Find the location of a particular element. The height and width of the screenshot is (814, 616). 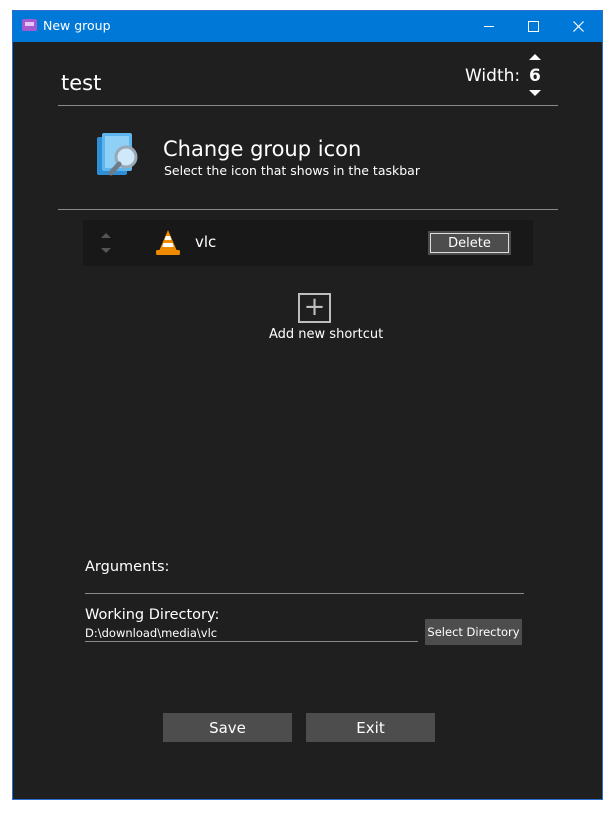

group-name-input: test is located at coordinates (81, 83).